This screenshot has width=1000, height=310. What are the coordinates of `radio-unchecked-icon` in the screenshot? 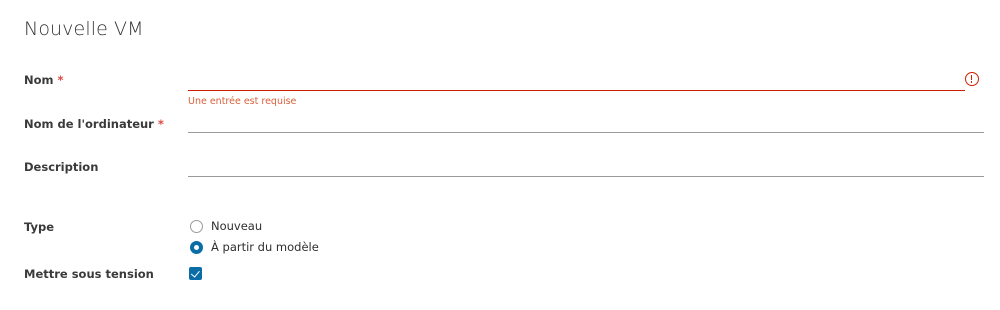 It's located at (196, 226).